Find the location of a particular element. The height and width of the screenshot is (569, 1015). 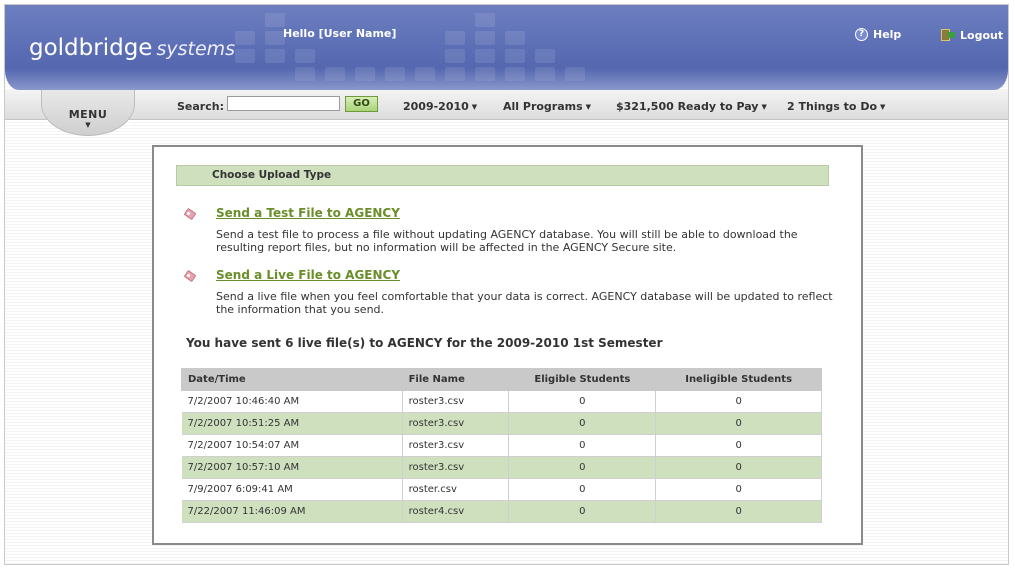

table-row: 7/22/2007 11:46:09 AM roster4.csv 0 0 is located at coordinates (501, 511).